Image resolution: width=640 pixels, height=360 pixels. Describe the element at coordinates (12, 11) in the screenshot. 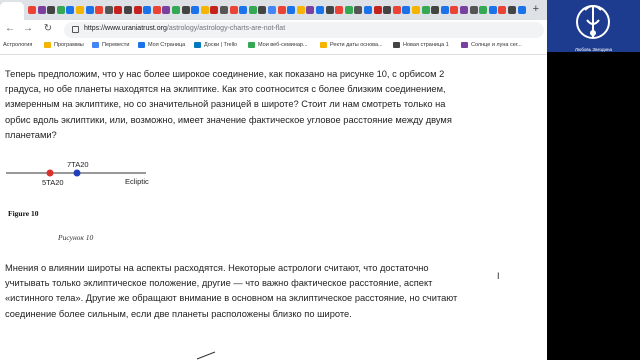

I see `active-tab` at that location.